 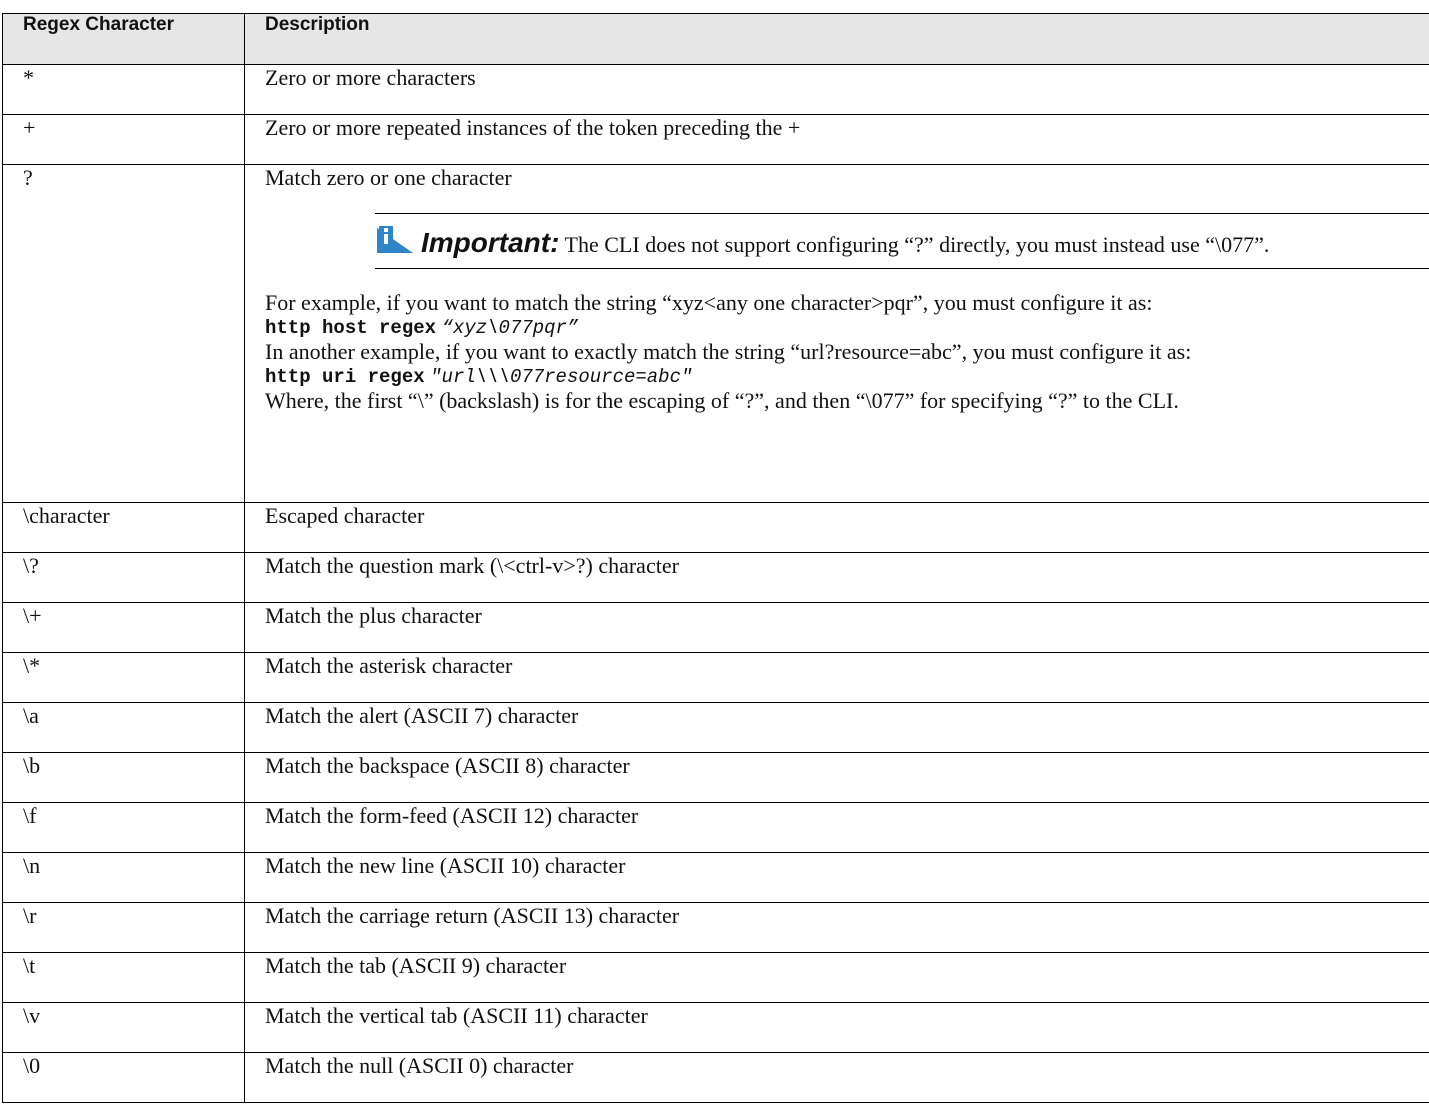 What do you see at coordinates (123, 777) in the screenshot?
I see `regex-char-cell: \b` at bounding box center [123, 777].